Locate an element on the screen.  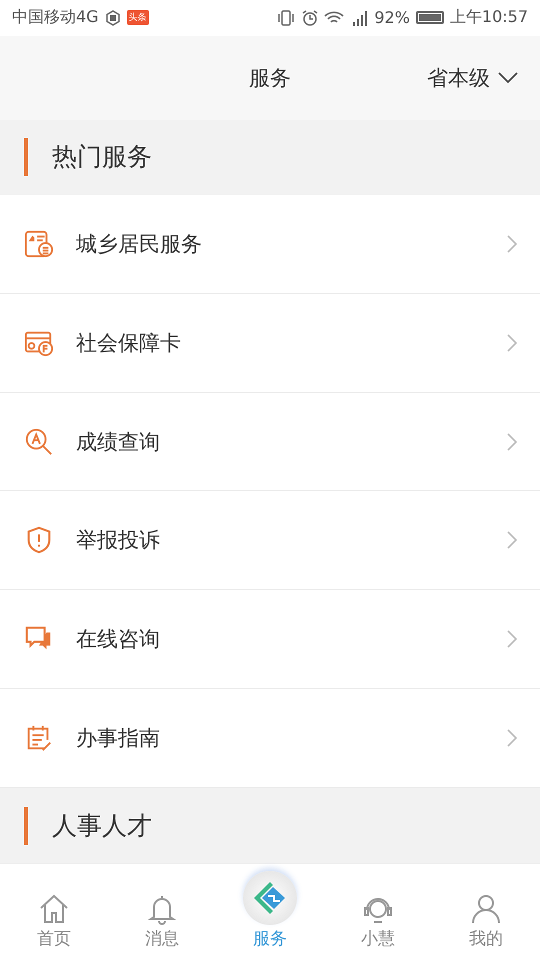
section-title: 人事人才 is located at coordinates (88, 825).